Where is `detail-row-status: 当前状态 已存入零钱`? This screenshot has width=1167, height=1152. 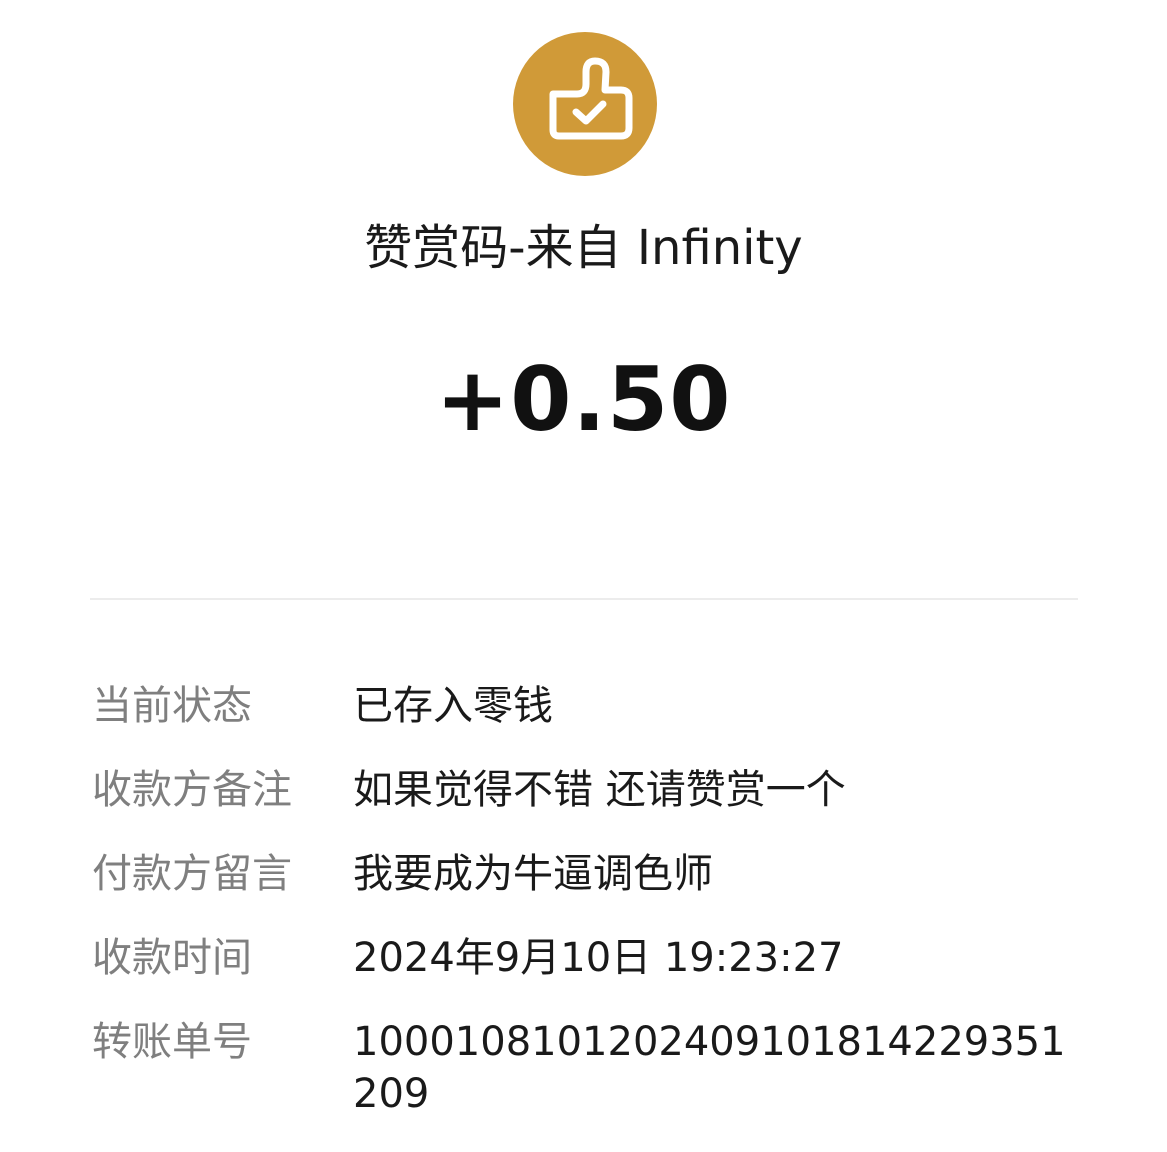
detail-row-status: 当前状态 已存入零钱 is located at coordinates (587, 706).